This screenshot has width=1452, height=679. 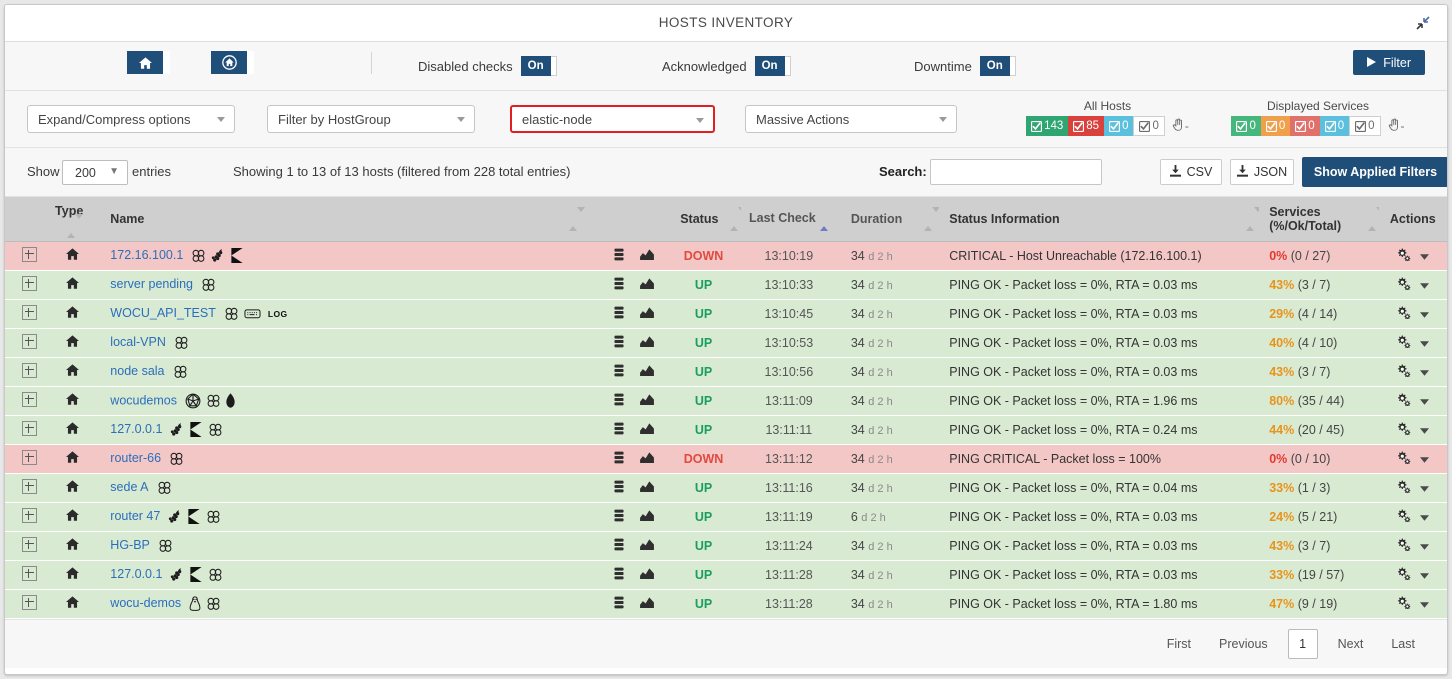 What do you see at coordinates (1086, 126) in the screenshot?
I see `allhosts-badge-1: 85` at bounding box center [1086, 126].